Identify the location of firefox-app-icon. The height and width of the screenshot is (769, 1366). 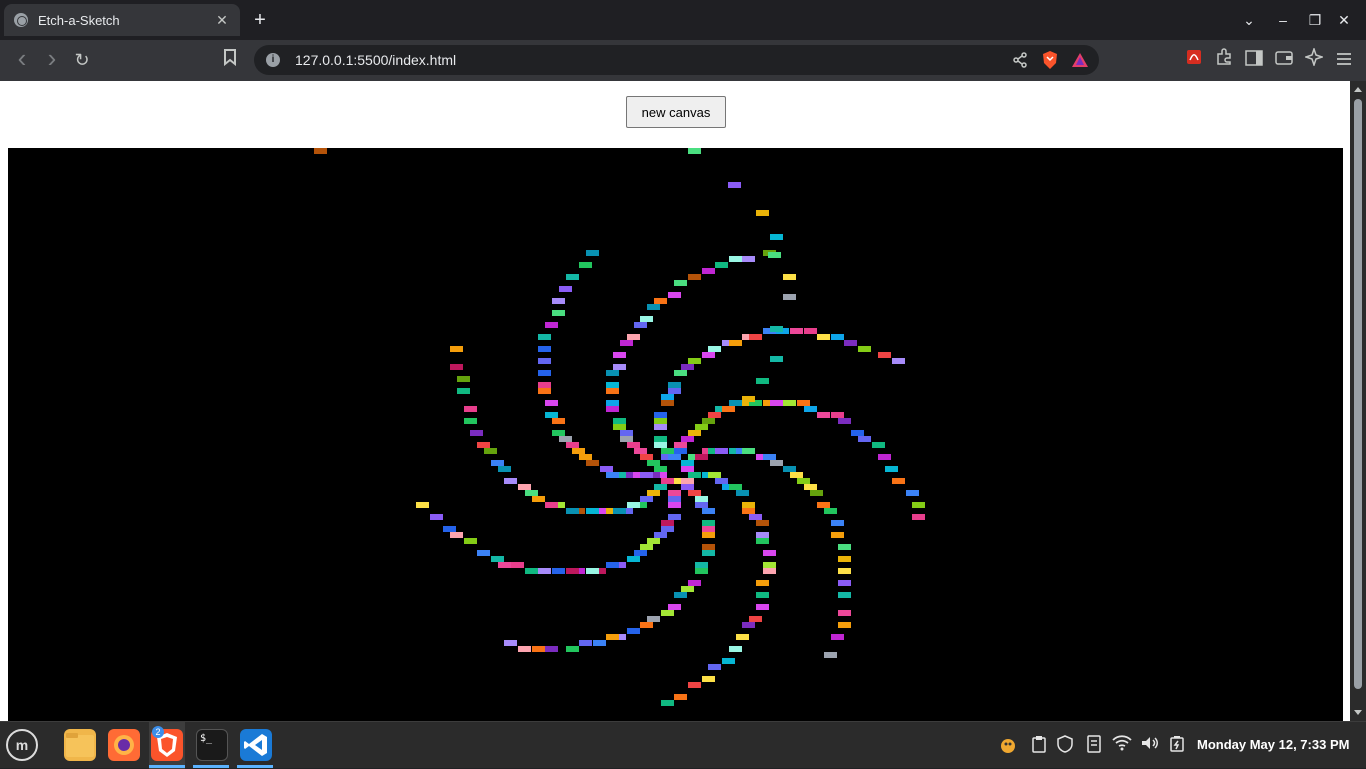
(124, 745).